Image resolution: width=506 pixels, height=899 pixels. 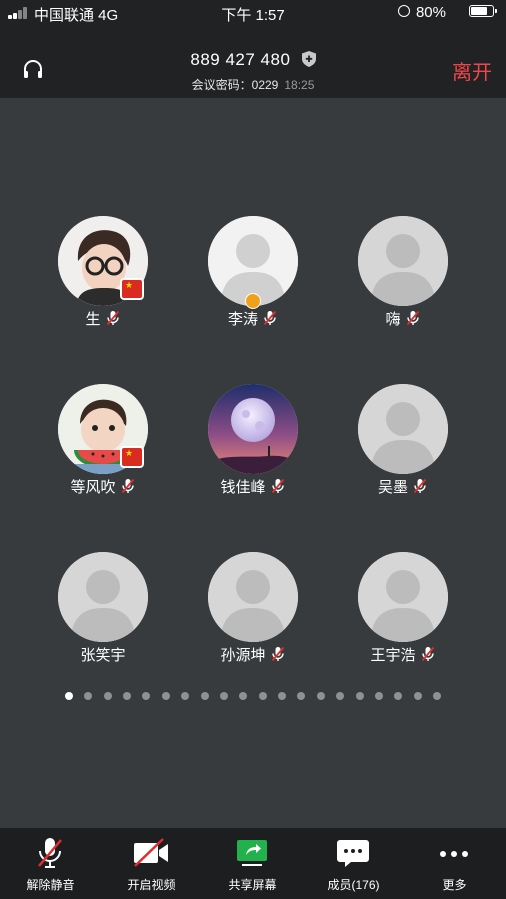 I want to click on participant-name-row: 王宇浩, so click(x=403, y=654).